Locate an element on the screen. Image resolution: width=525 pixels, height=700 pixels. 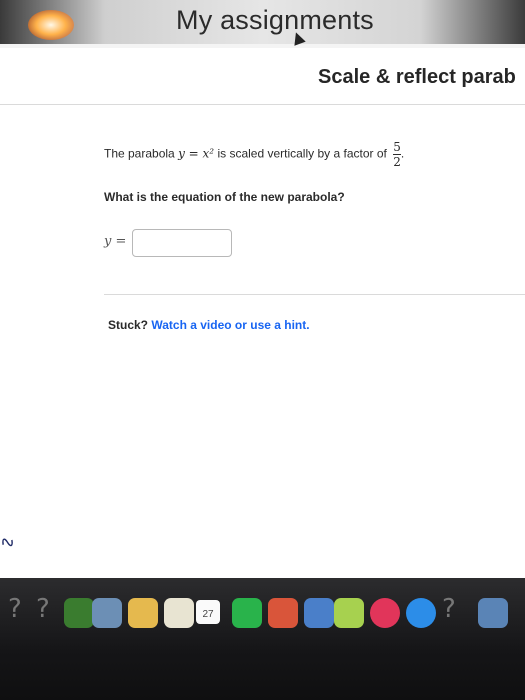
hint-link: Watch a video or use a hint. is located at coordinates (230, 325).